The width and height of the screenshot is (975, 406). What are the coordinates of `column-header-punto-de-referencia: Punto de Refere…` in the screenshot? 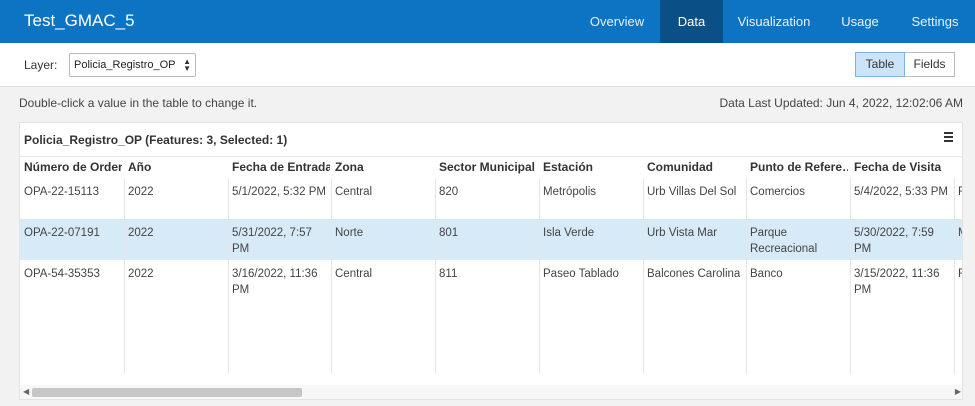 It's located at (799, 167).